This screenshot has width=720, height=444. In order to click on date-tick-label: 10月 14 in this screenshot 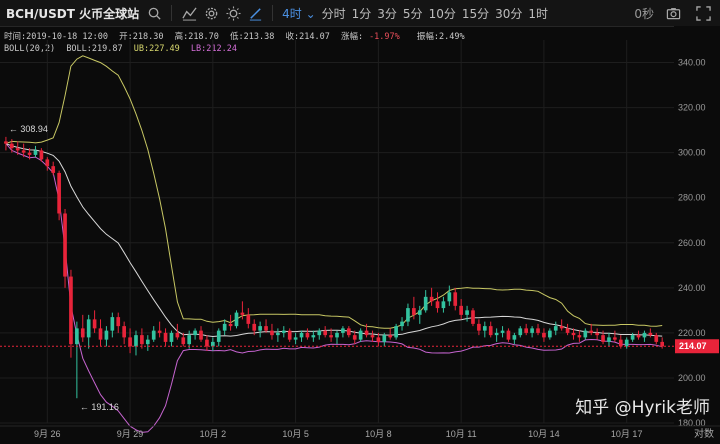, I will do `click(544, 434)`.